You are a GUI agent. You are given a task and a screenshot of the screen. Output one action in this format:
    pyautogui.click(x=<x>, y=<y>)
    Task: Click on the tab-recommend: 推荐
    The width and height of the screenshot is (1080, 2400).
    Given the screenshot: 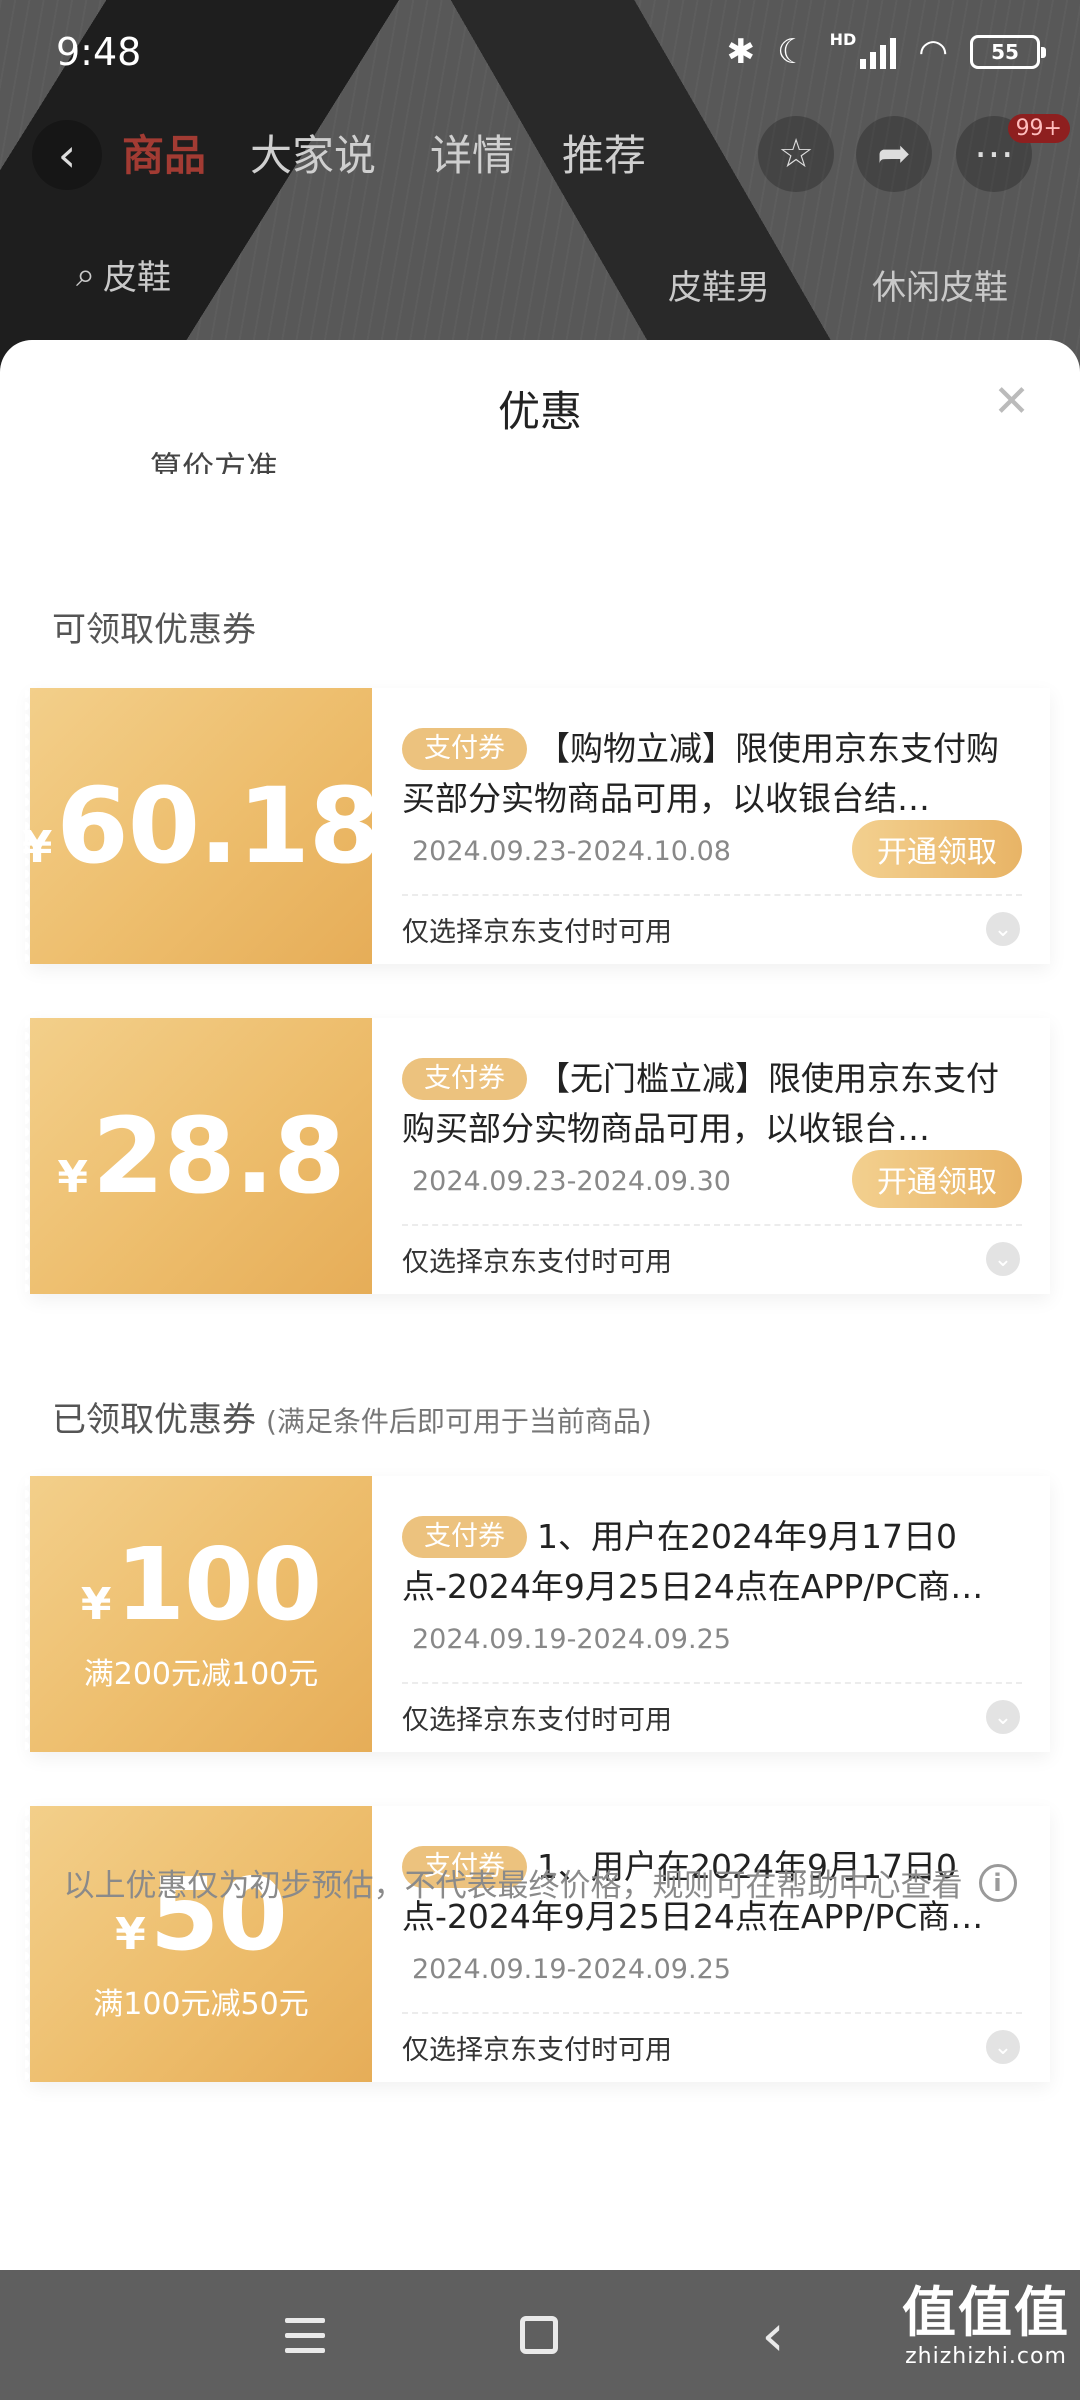 What is the action you would take?
    pyautogui.click(x=604, y=152)
    